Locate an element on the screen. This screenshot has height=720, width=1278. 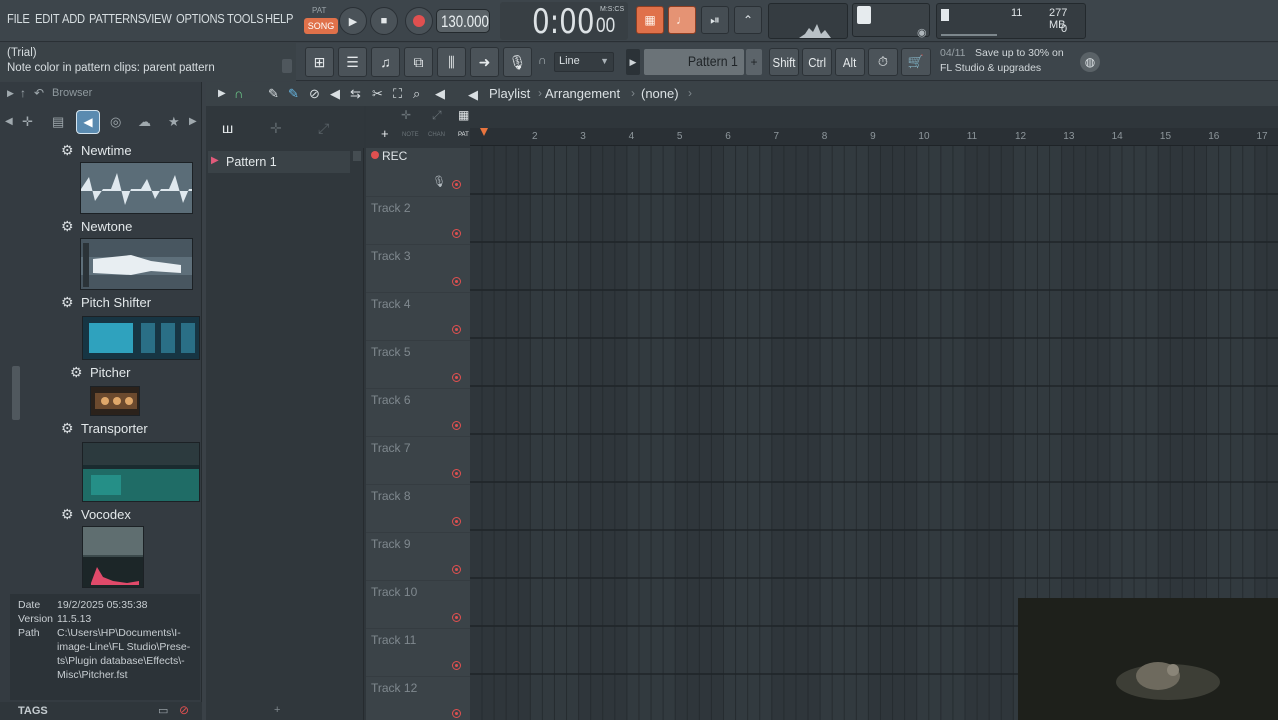
pattern-item: ▶ Pattern 1 is located at coordinates (279, 162).